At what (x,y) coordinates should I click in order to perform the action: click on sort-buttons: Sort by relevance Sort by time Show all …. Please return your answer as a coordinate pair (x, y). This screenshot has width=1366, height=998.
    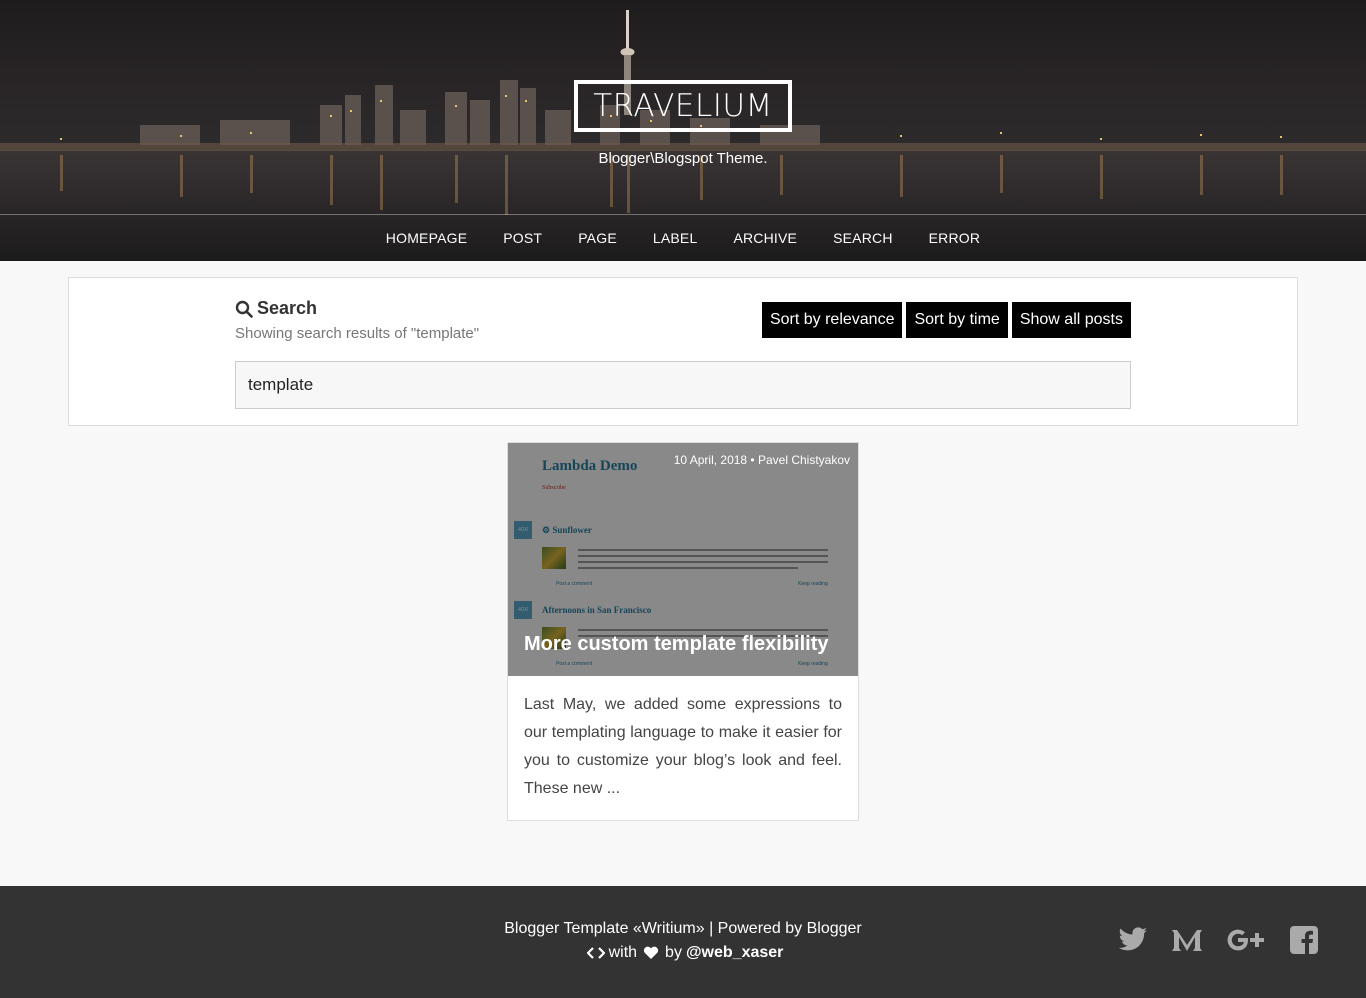
    Looking at the image, I should click on (944, 320).